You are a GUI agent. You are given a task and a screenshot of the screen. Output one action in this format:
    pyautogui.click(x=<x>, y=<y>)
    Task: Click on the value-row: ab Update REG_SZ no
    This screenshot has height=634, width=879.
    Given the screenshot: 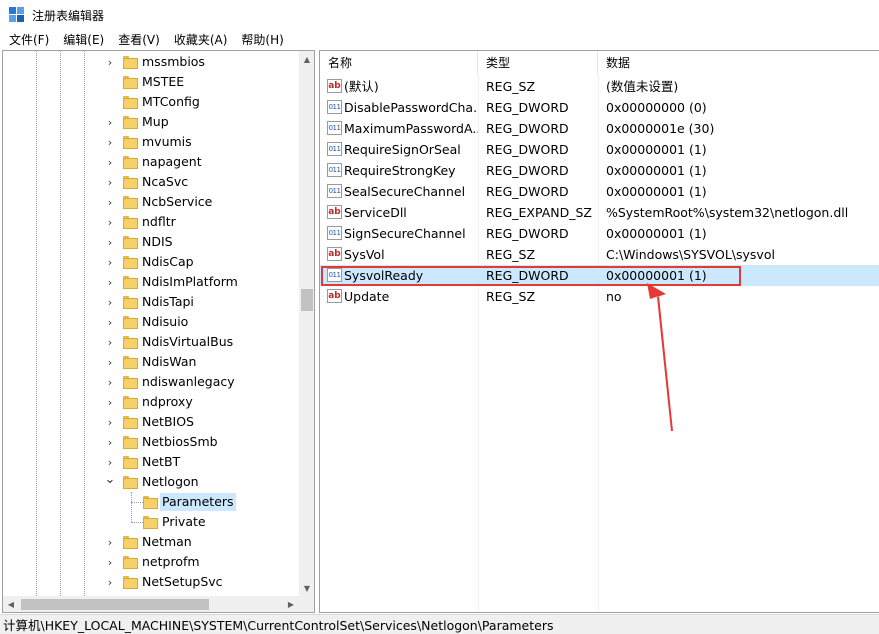 What is the action you would take?
    pyautogui.click(x=599, y=296)
    